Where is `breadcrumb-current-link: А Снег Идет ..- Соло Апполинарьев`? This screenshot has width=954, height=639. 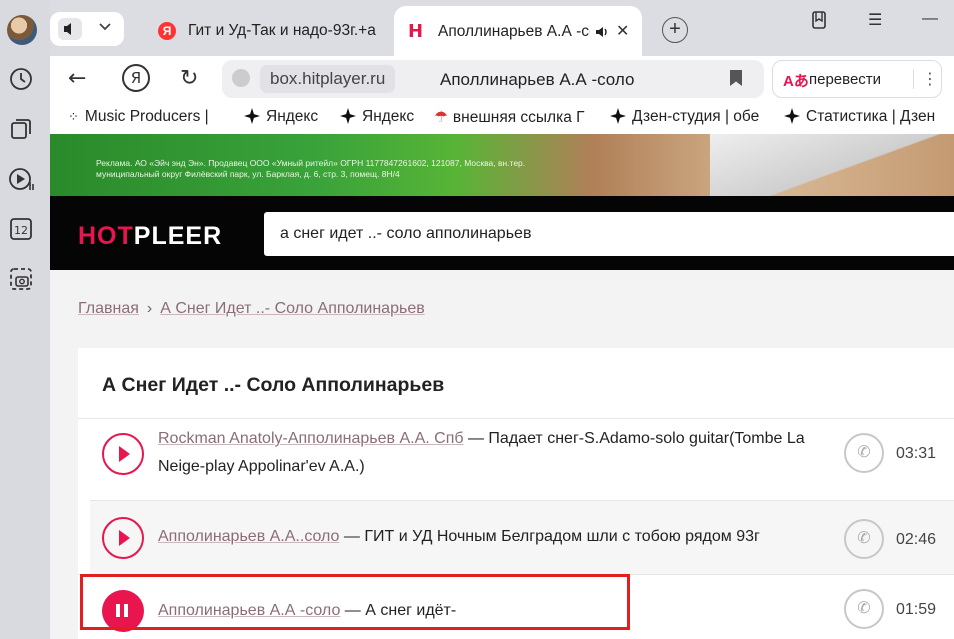 breadcrumb-current-link: А Снег Идет ..- Соло Апполинарьев is located at coordinates (292, 308).